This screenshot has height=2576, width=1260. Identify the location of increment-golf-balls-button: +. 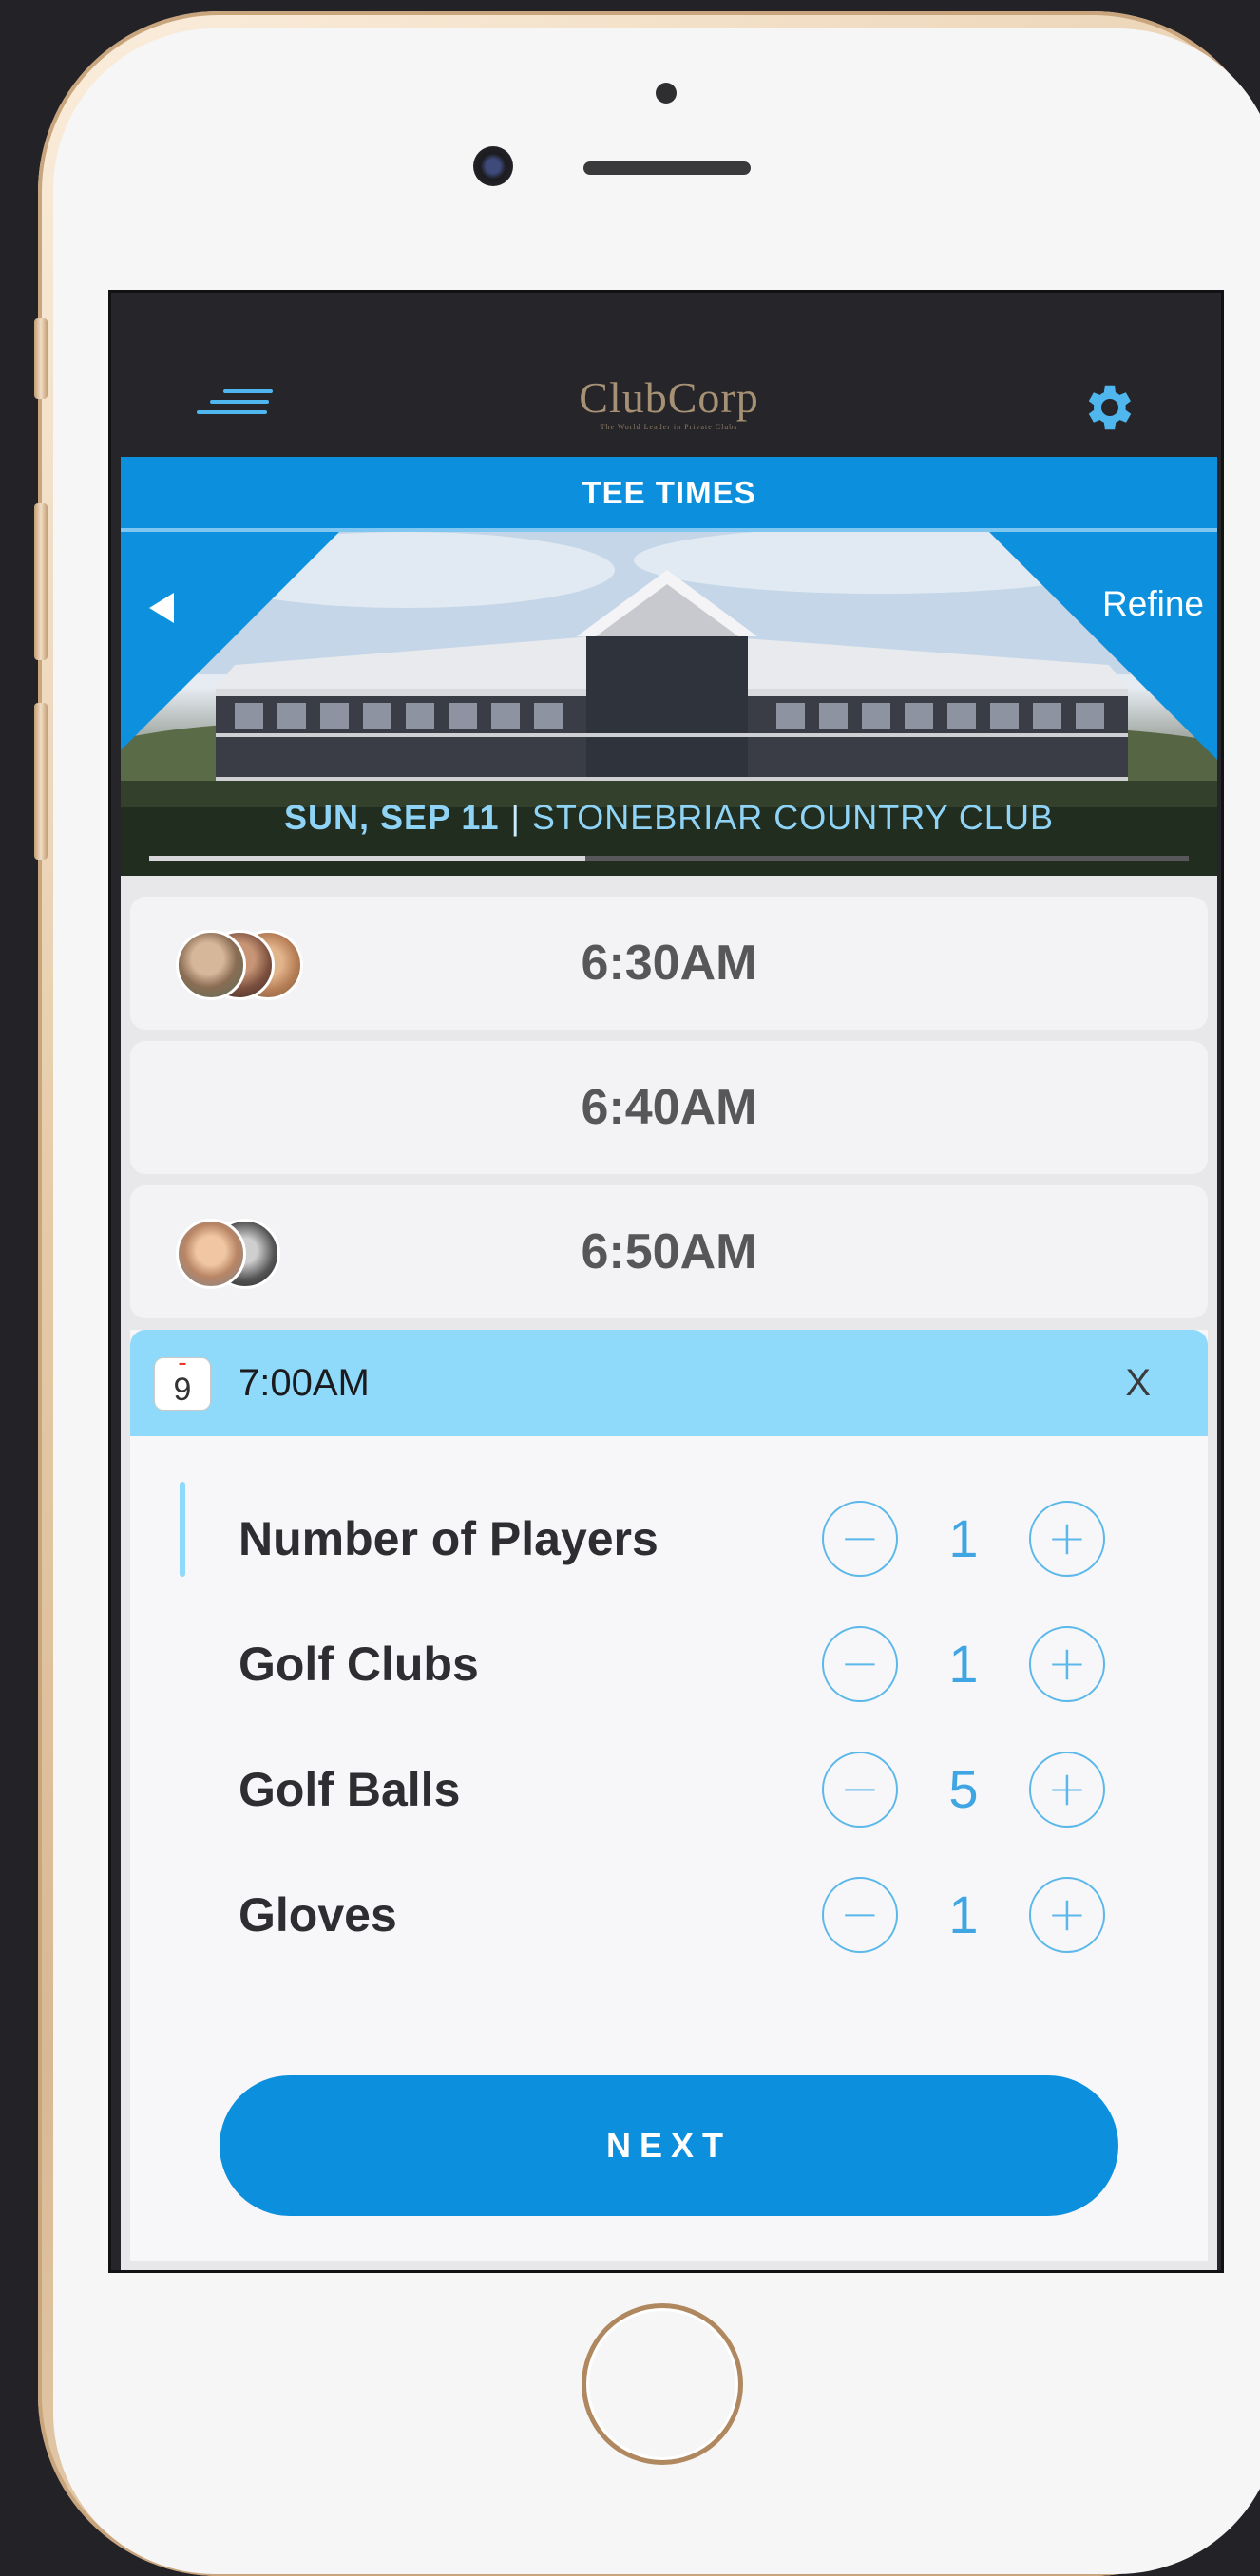
(1067, 1790).